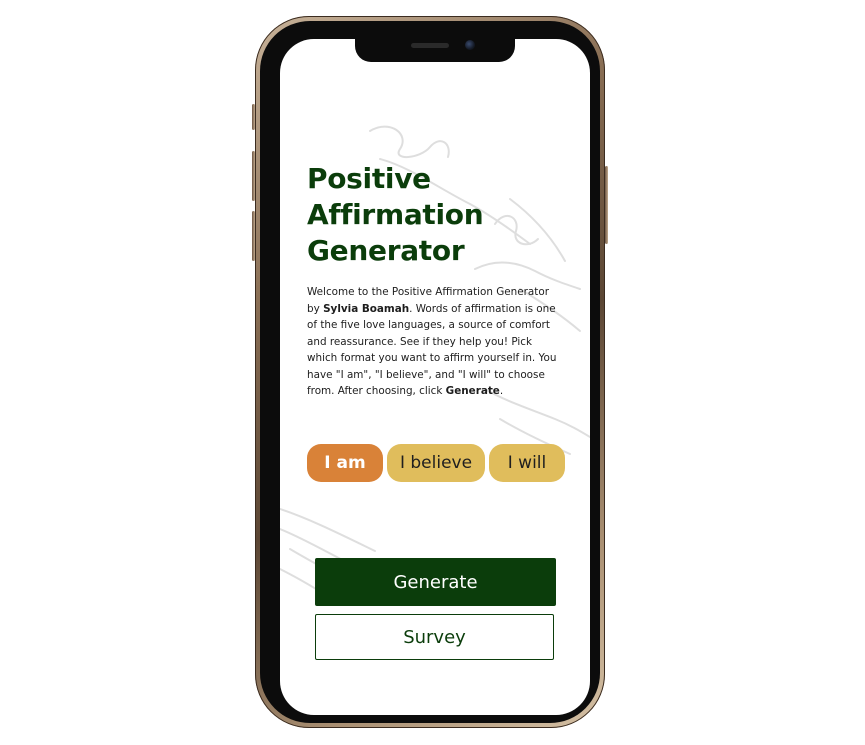  Describe the element at coordinates (501, 391) in the screenshot. I see `intro-text-3: .` at that location.